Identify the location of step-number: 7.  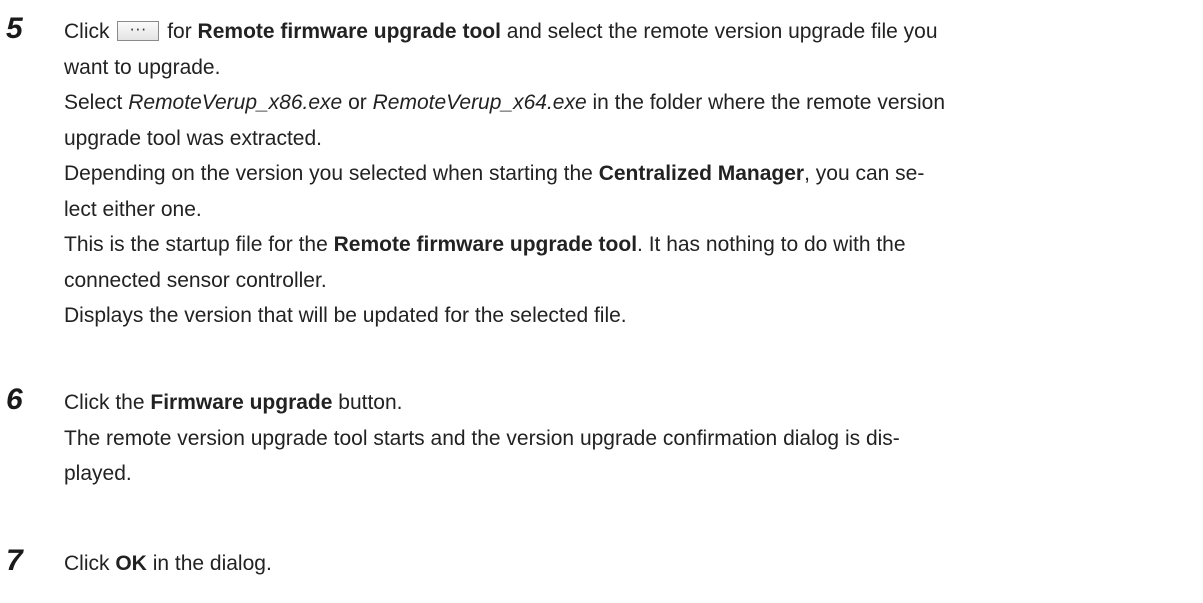
(14, 560).